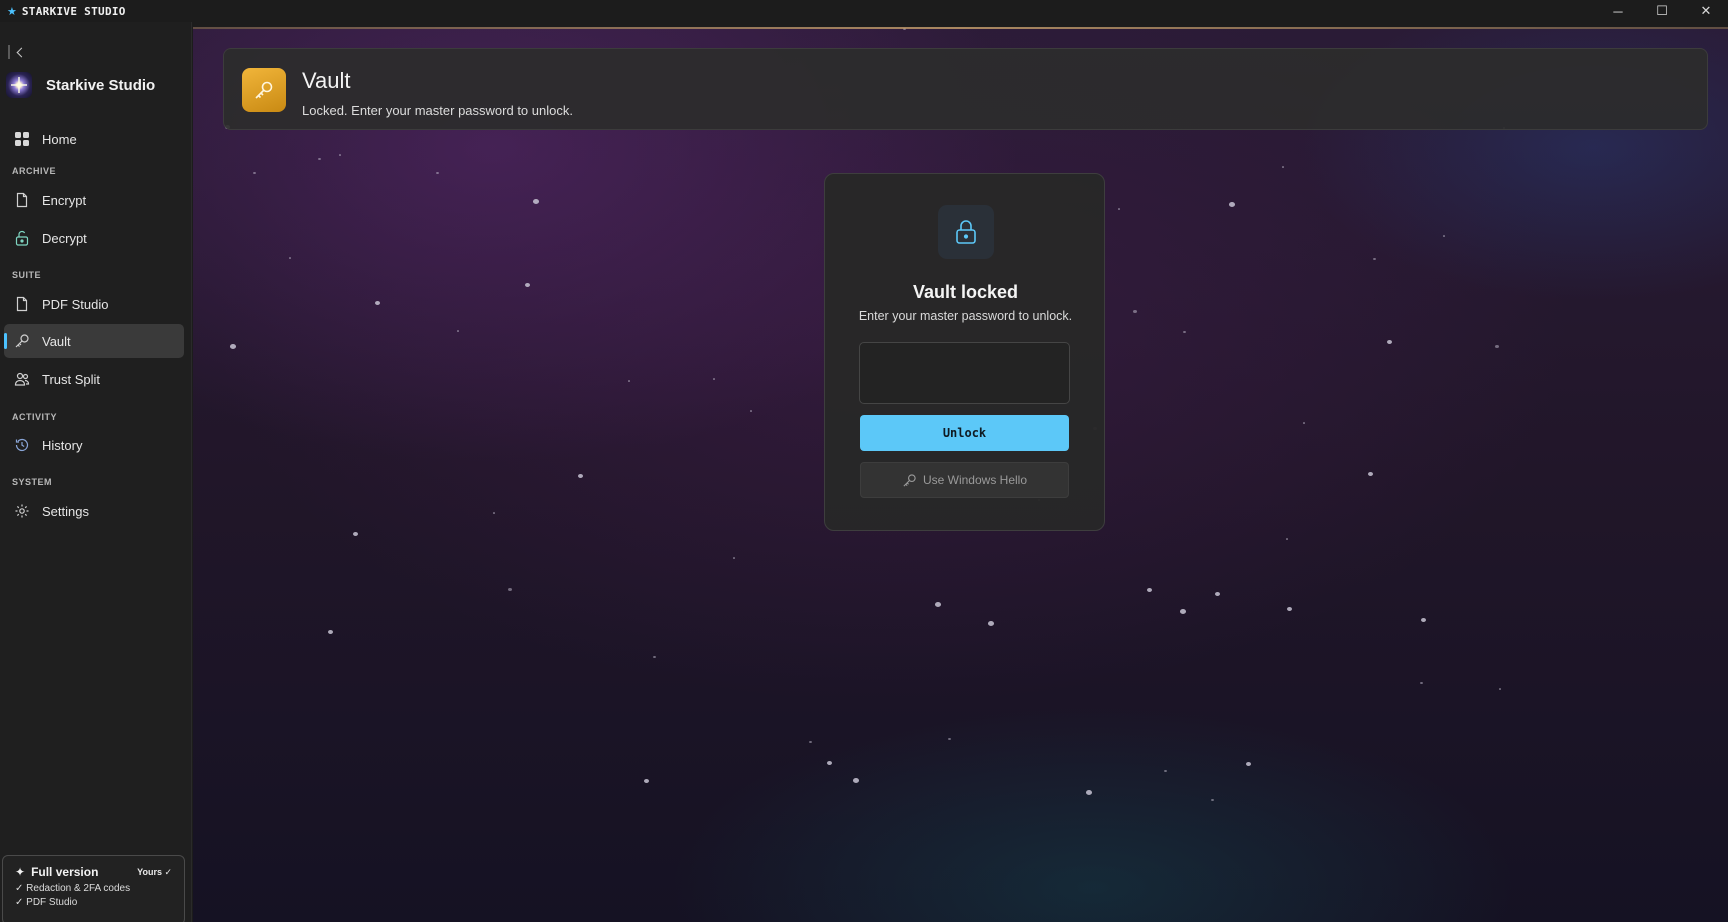 Image resolution: width=1728 pixels, height=922 pixels. What do you see at coordinates (965, 292) in the screenshot?
I see `lock-title: Vault locked` at bounding box center [965, 292].